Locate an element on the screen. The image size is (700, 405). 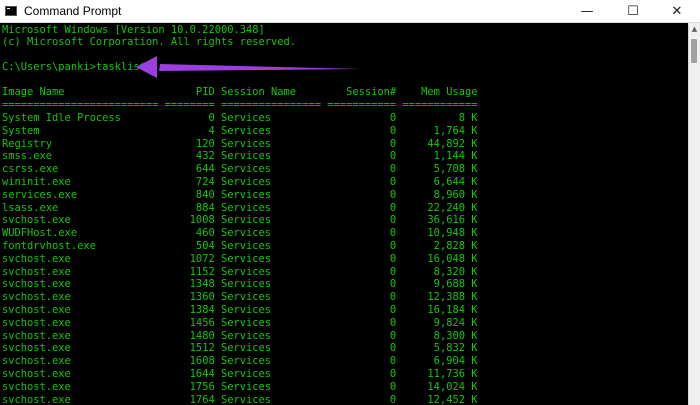
cell-mem-usage: 44,892 K is located at coordinates (440, 143).